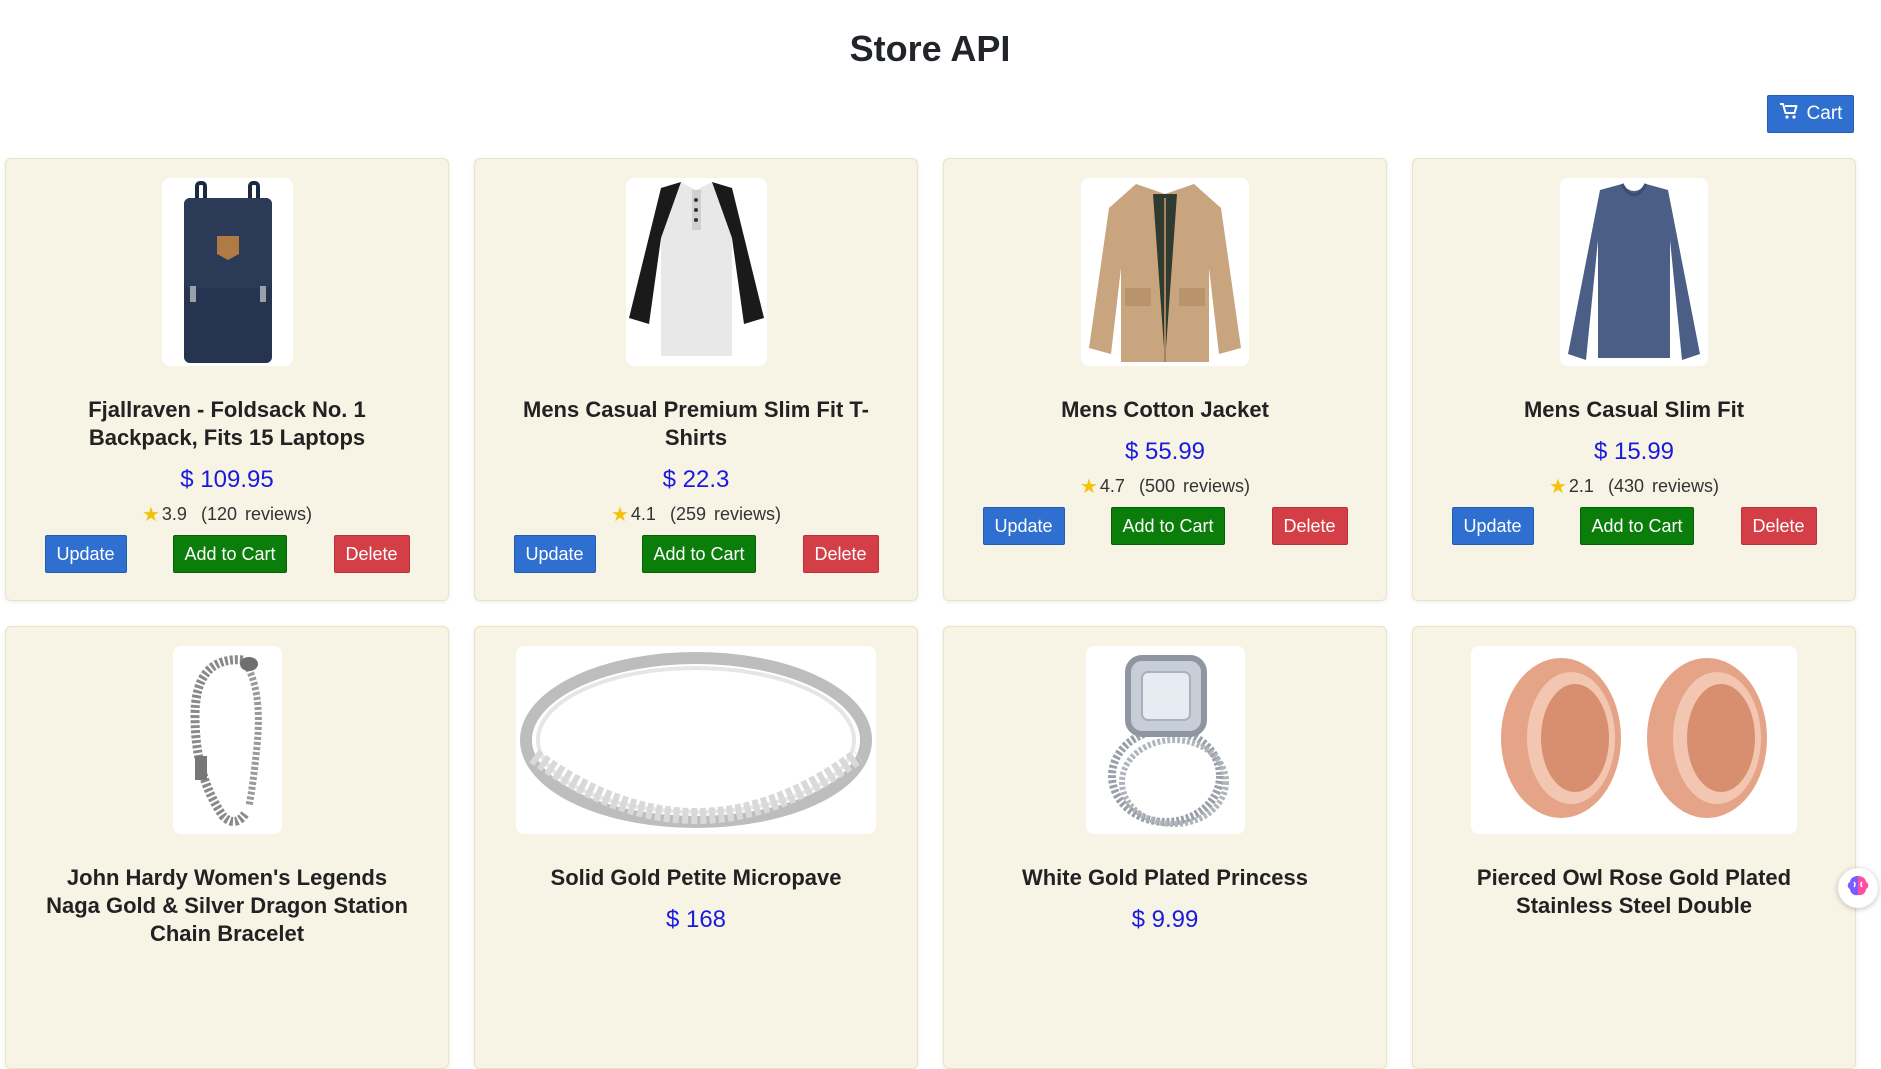 The width and height of the screenshot is (1881, 1069). What do you see at coordinates (1581, 486) in the screenshot?
I see `rating-value: 2.1` at bounding box center [1581, 486].